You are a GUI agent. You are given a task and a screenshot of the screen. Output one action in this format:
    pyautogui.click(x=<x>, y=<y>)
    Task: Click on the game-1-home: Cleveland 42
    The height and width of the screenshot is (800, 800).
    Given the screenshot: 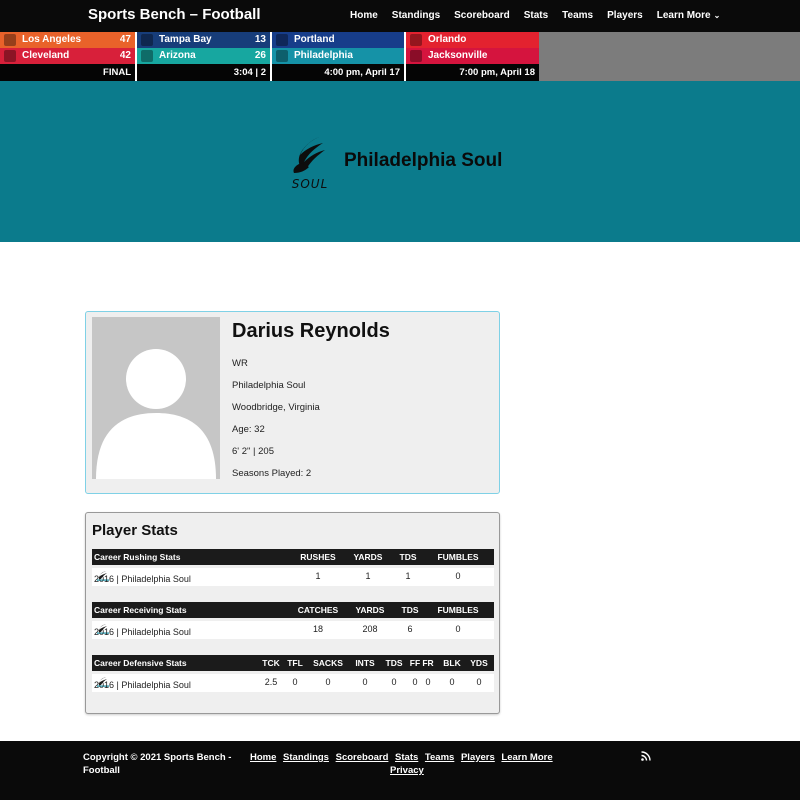 What is the action you would take?
    pyautogui.click(x=67, y=56)
    